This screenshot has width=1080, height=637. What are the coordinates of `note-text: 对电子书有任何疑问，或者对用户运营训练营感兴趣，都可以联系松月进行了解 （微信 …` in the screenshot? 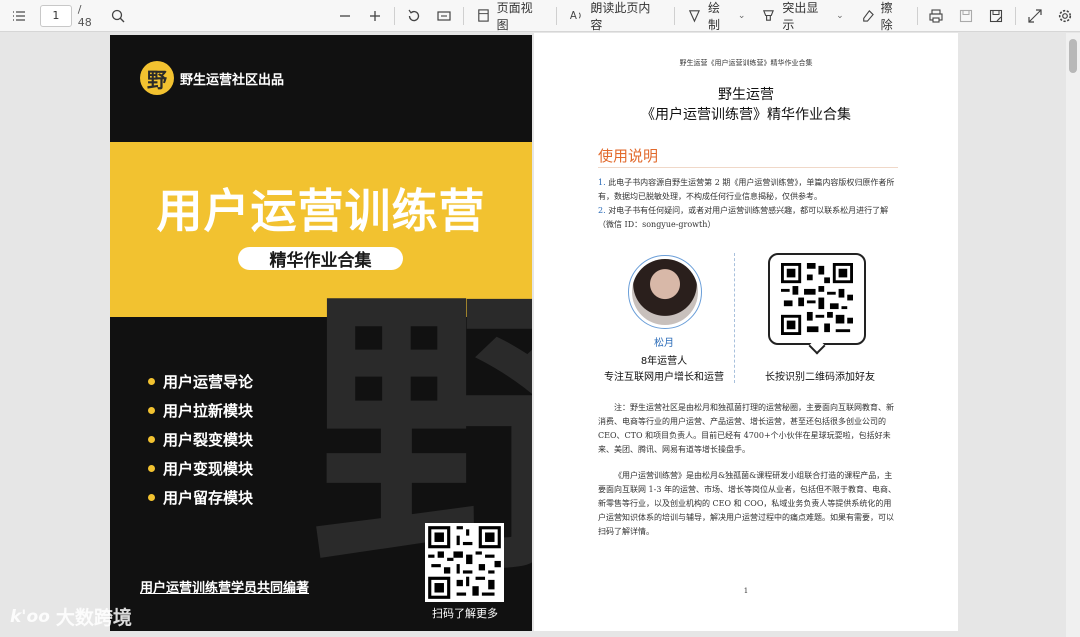 It's located at (743, 217).